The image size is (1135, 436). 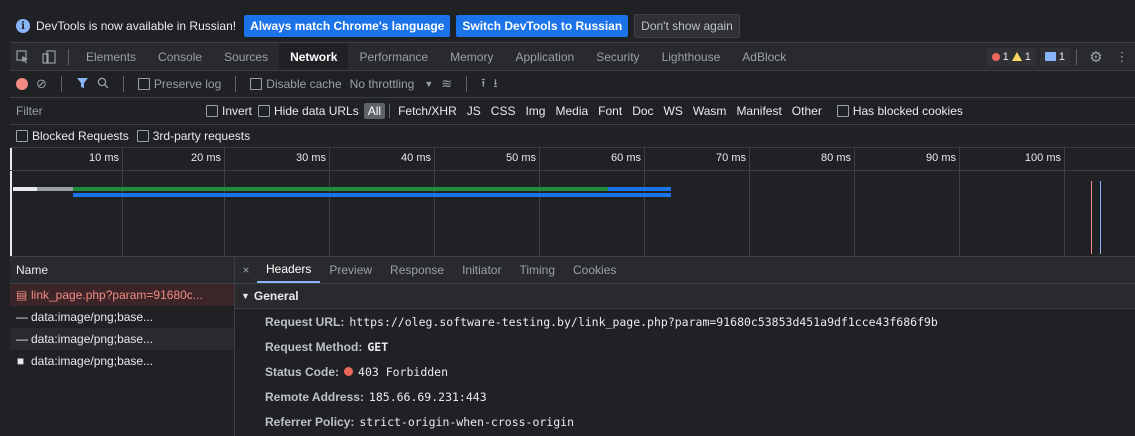 What do you see at coordinates (49, 57) in the screenshot?
I see `device-toolbar-icon` at bounding box center [49, 57].